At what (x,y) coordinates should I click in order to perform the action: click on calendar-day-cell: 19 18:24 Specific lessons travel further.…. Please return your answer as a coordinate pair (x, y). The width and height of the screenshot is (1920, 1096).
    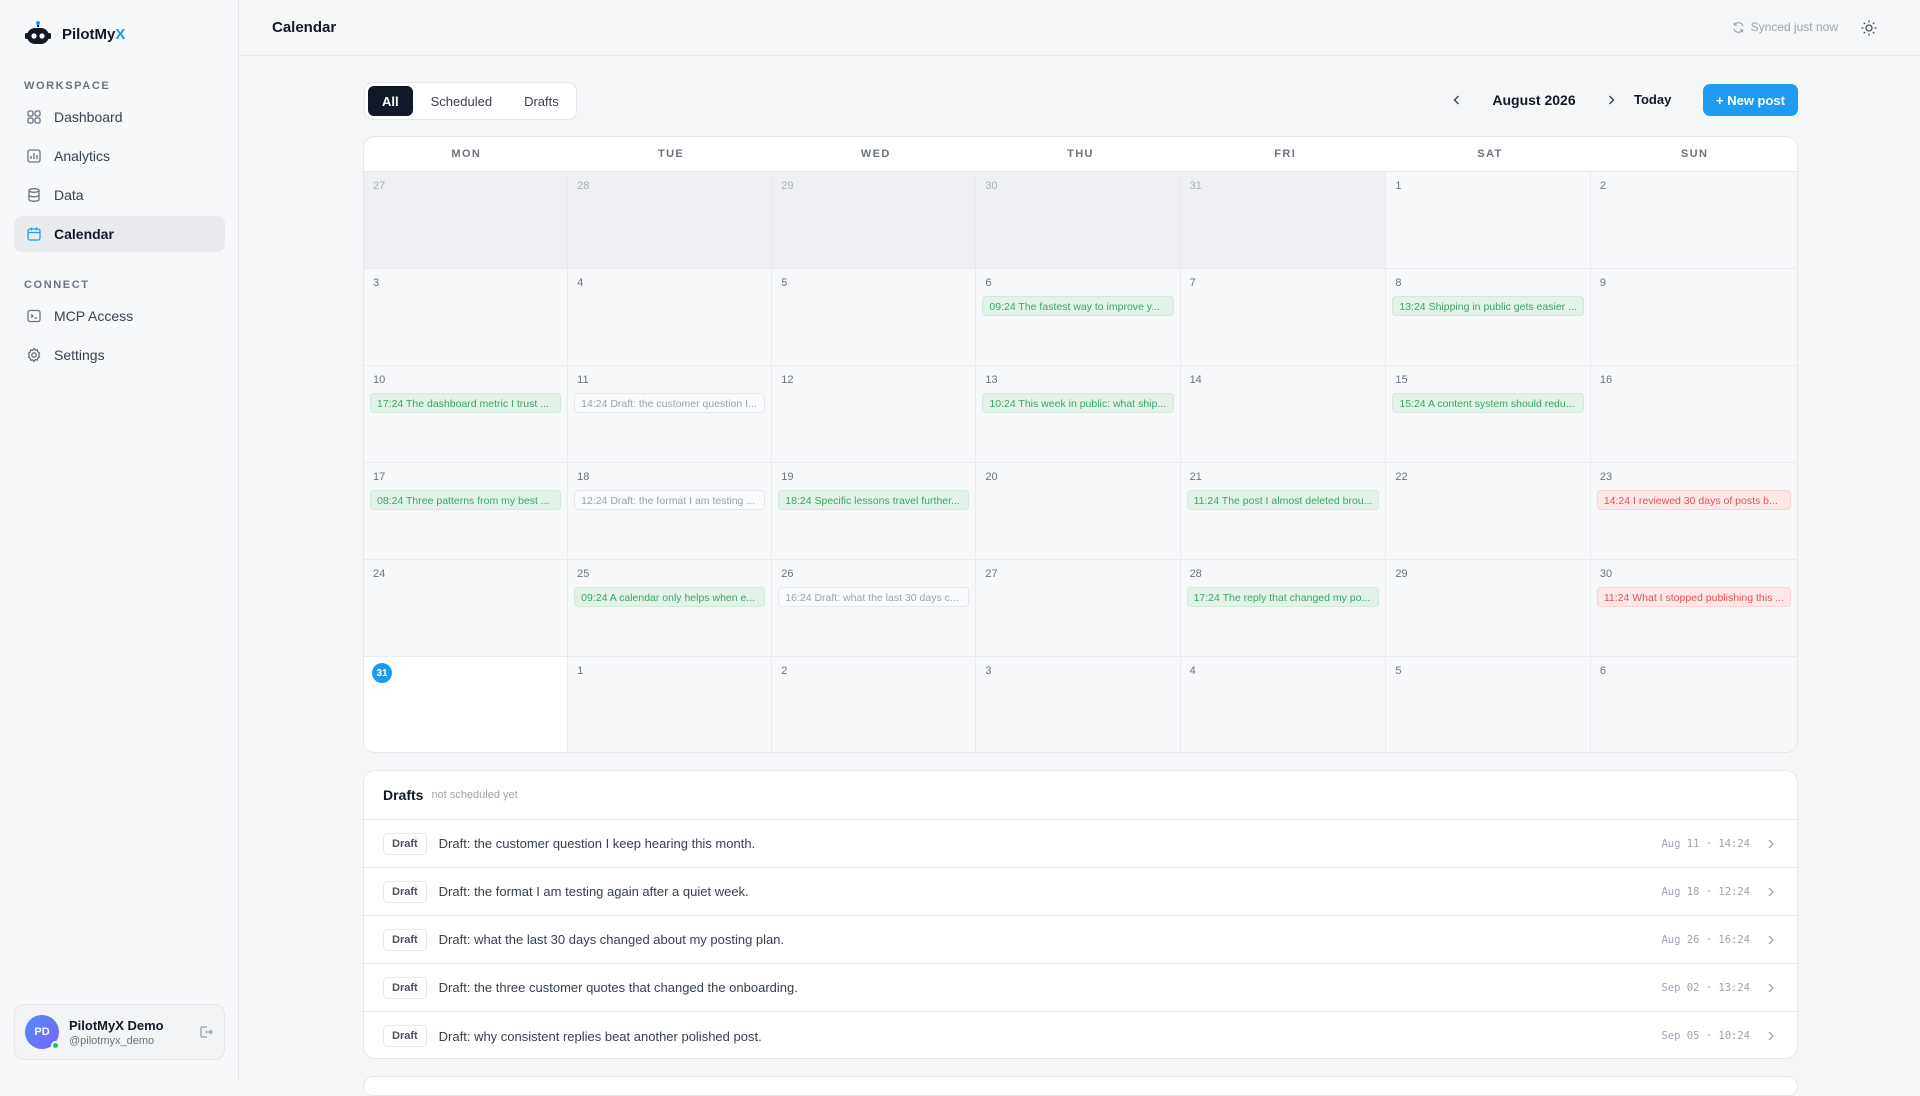
    Looking at the image, I should click on (874, 511).